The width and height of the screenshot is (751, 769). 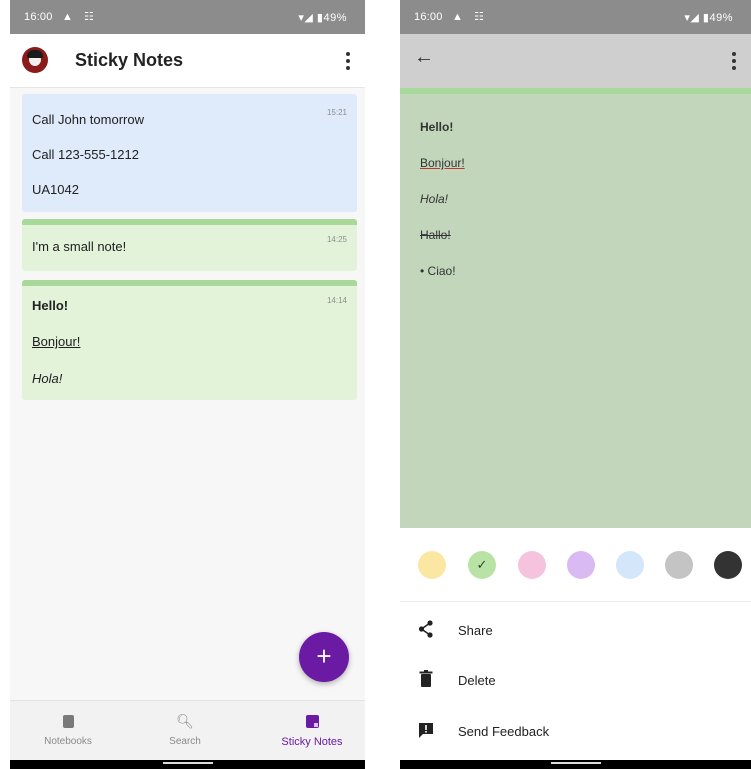 I want to click on bottom-navigation: Notebooks 🔍︎ Search Sticky Notes, so click(x=187, y=730).